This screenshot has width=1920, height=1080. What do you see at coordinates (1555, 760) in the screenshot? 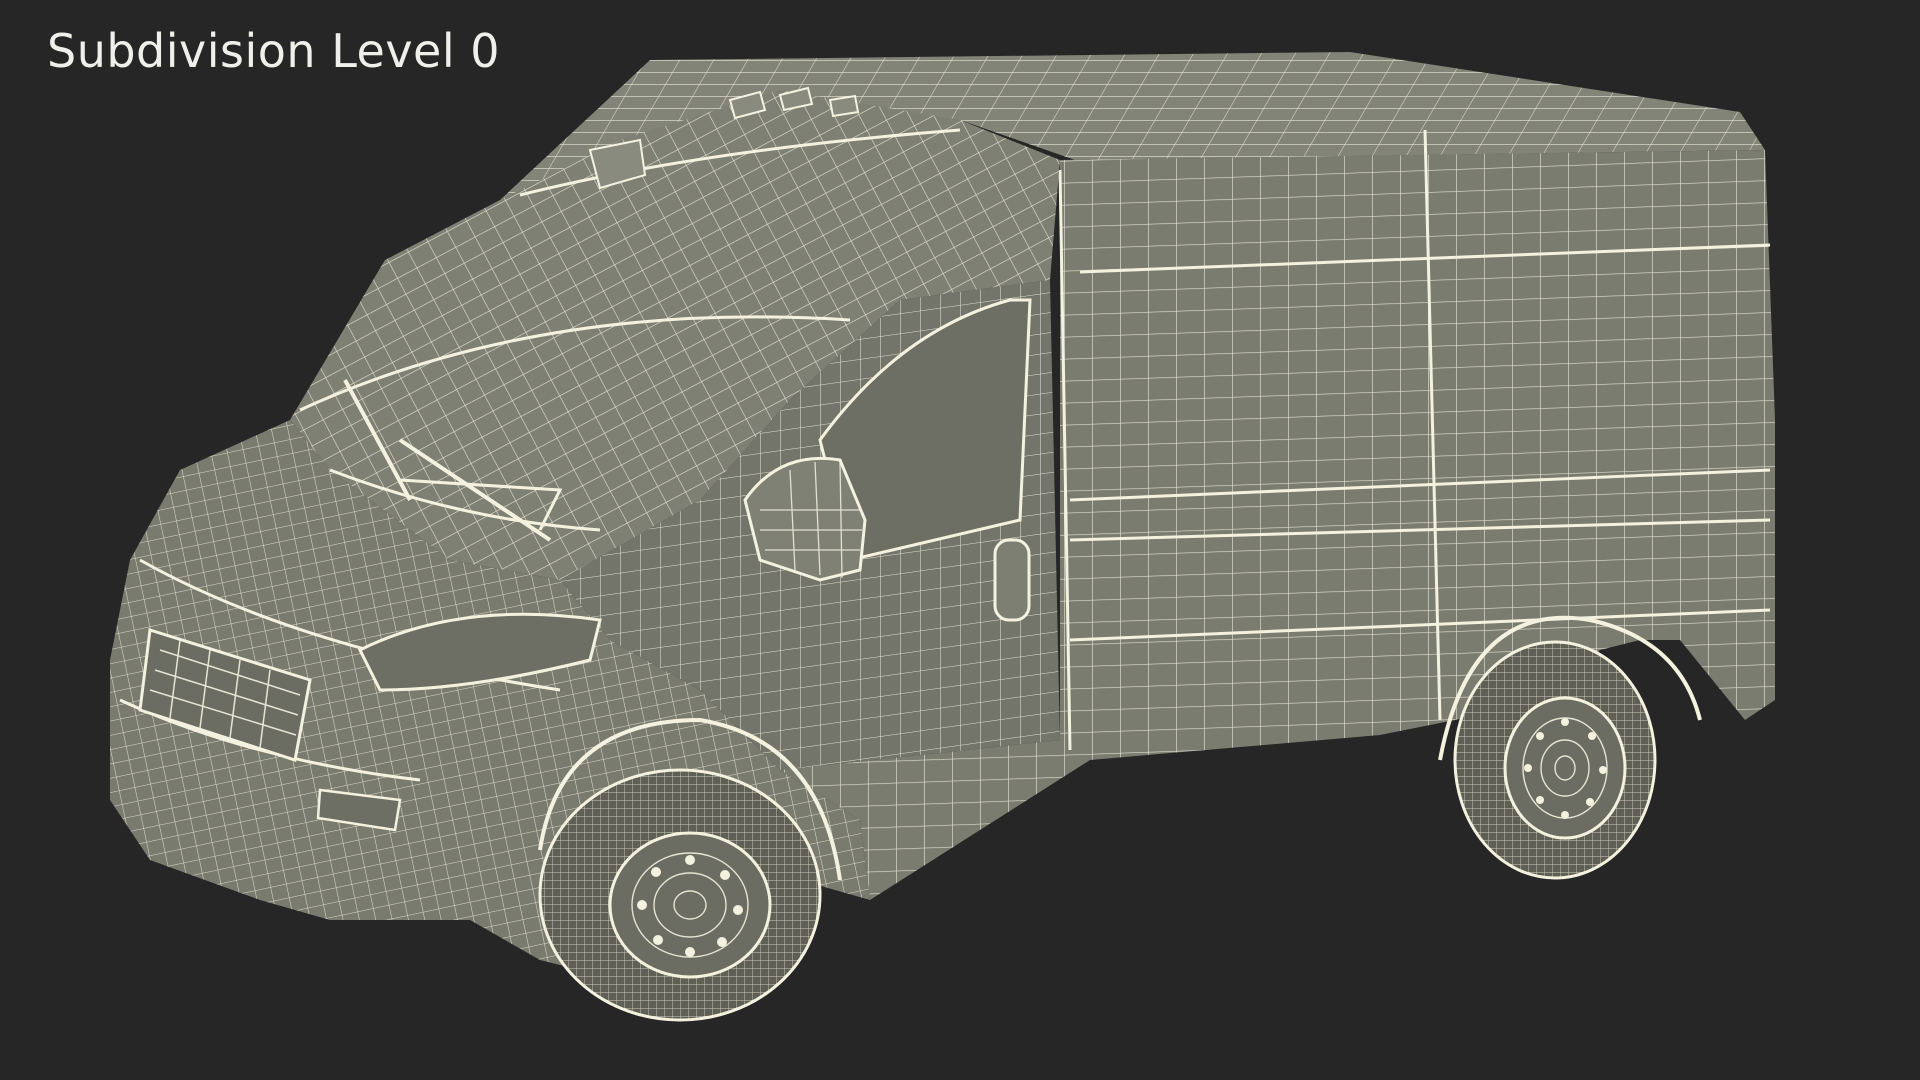
I see `rear-wheel` at bounding box center [1555, 760].